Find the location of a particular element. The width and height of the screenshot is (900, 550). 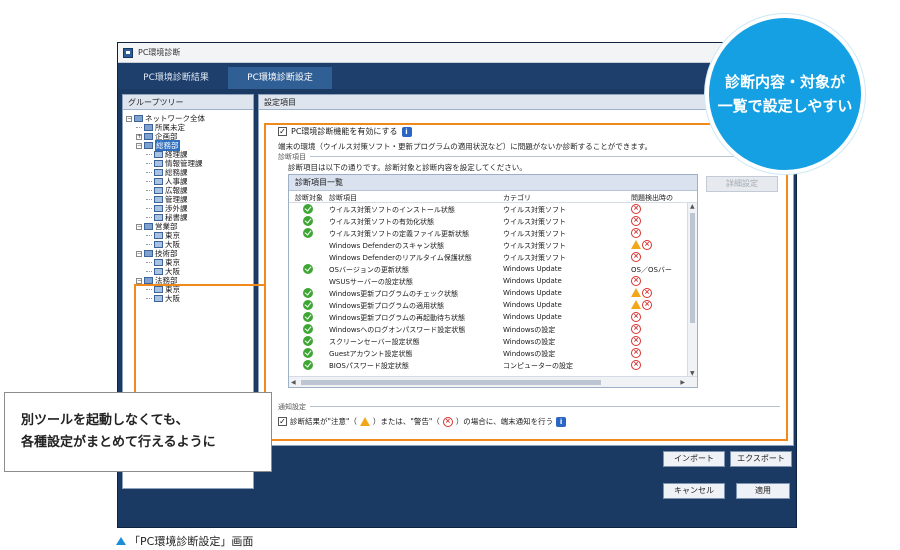

table-row: Guestアカウント設定状態 Windowsの設定 × is located at coordinates (493, 353).